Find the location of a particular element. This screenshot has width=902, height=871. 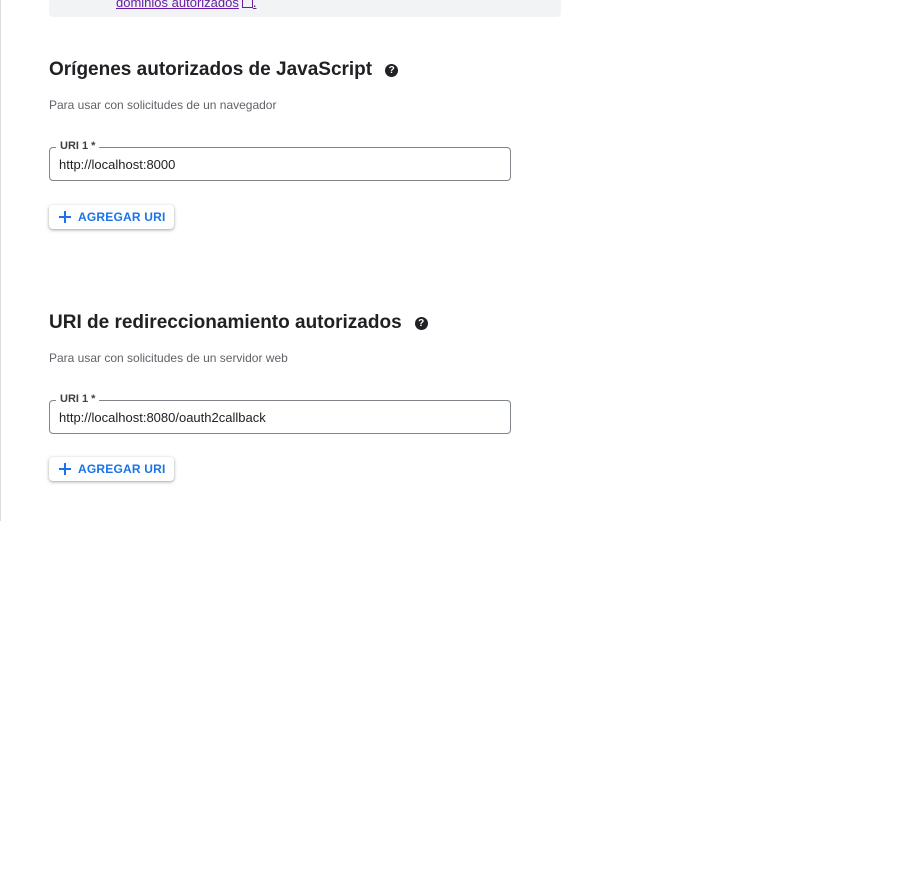

section-title-text: Orígenes autorizados de JavaScript is located at coordinates (211, 69).